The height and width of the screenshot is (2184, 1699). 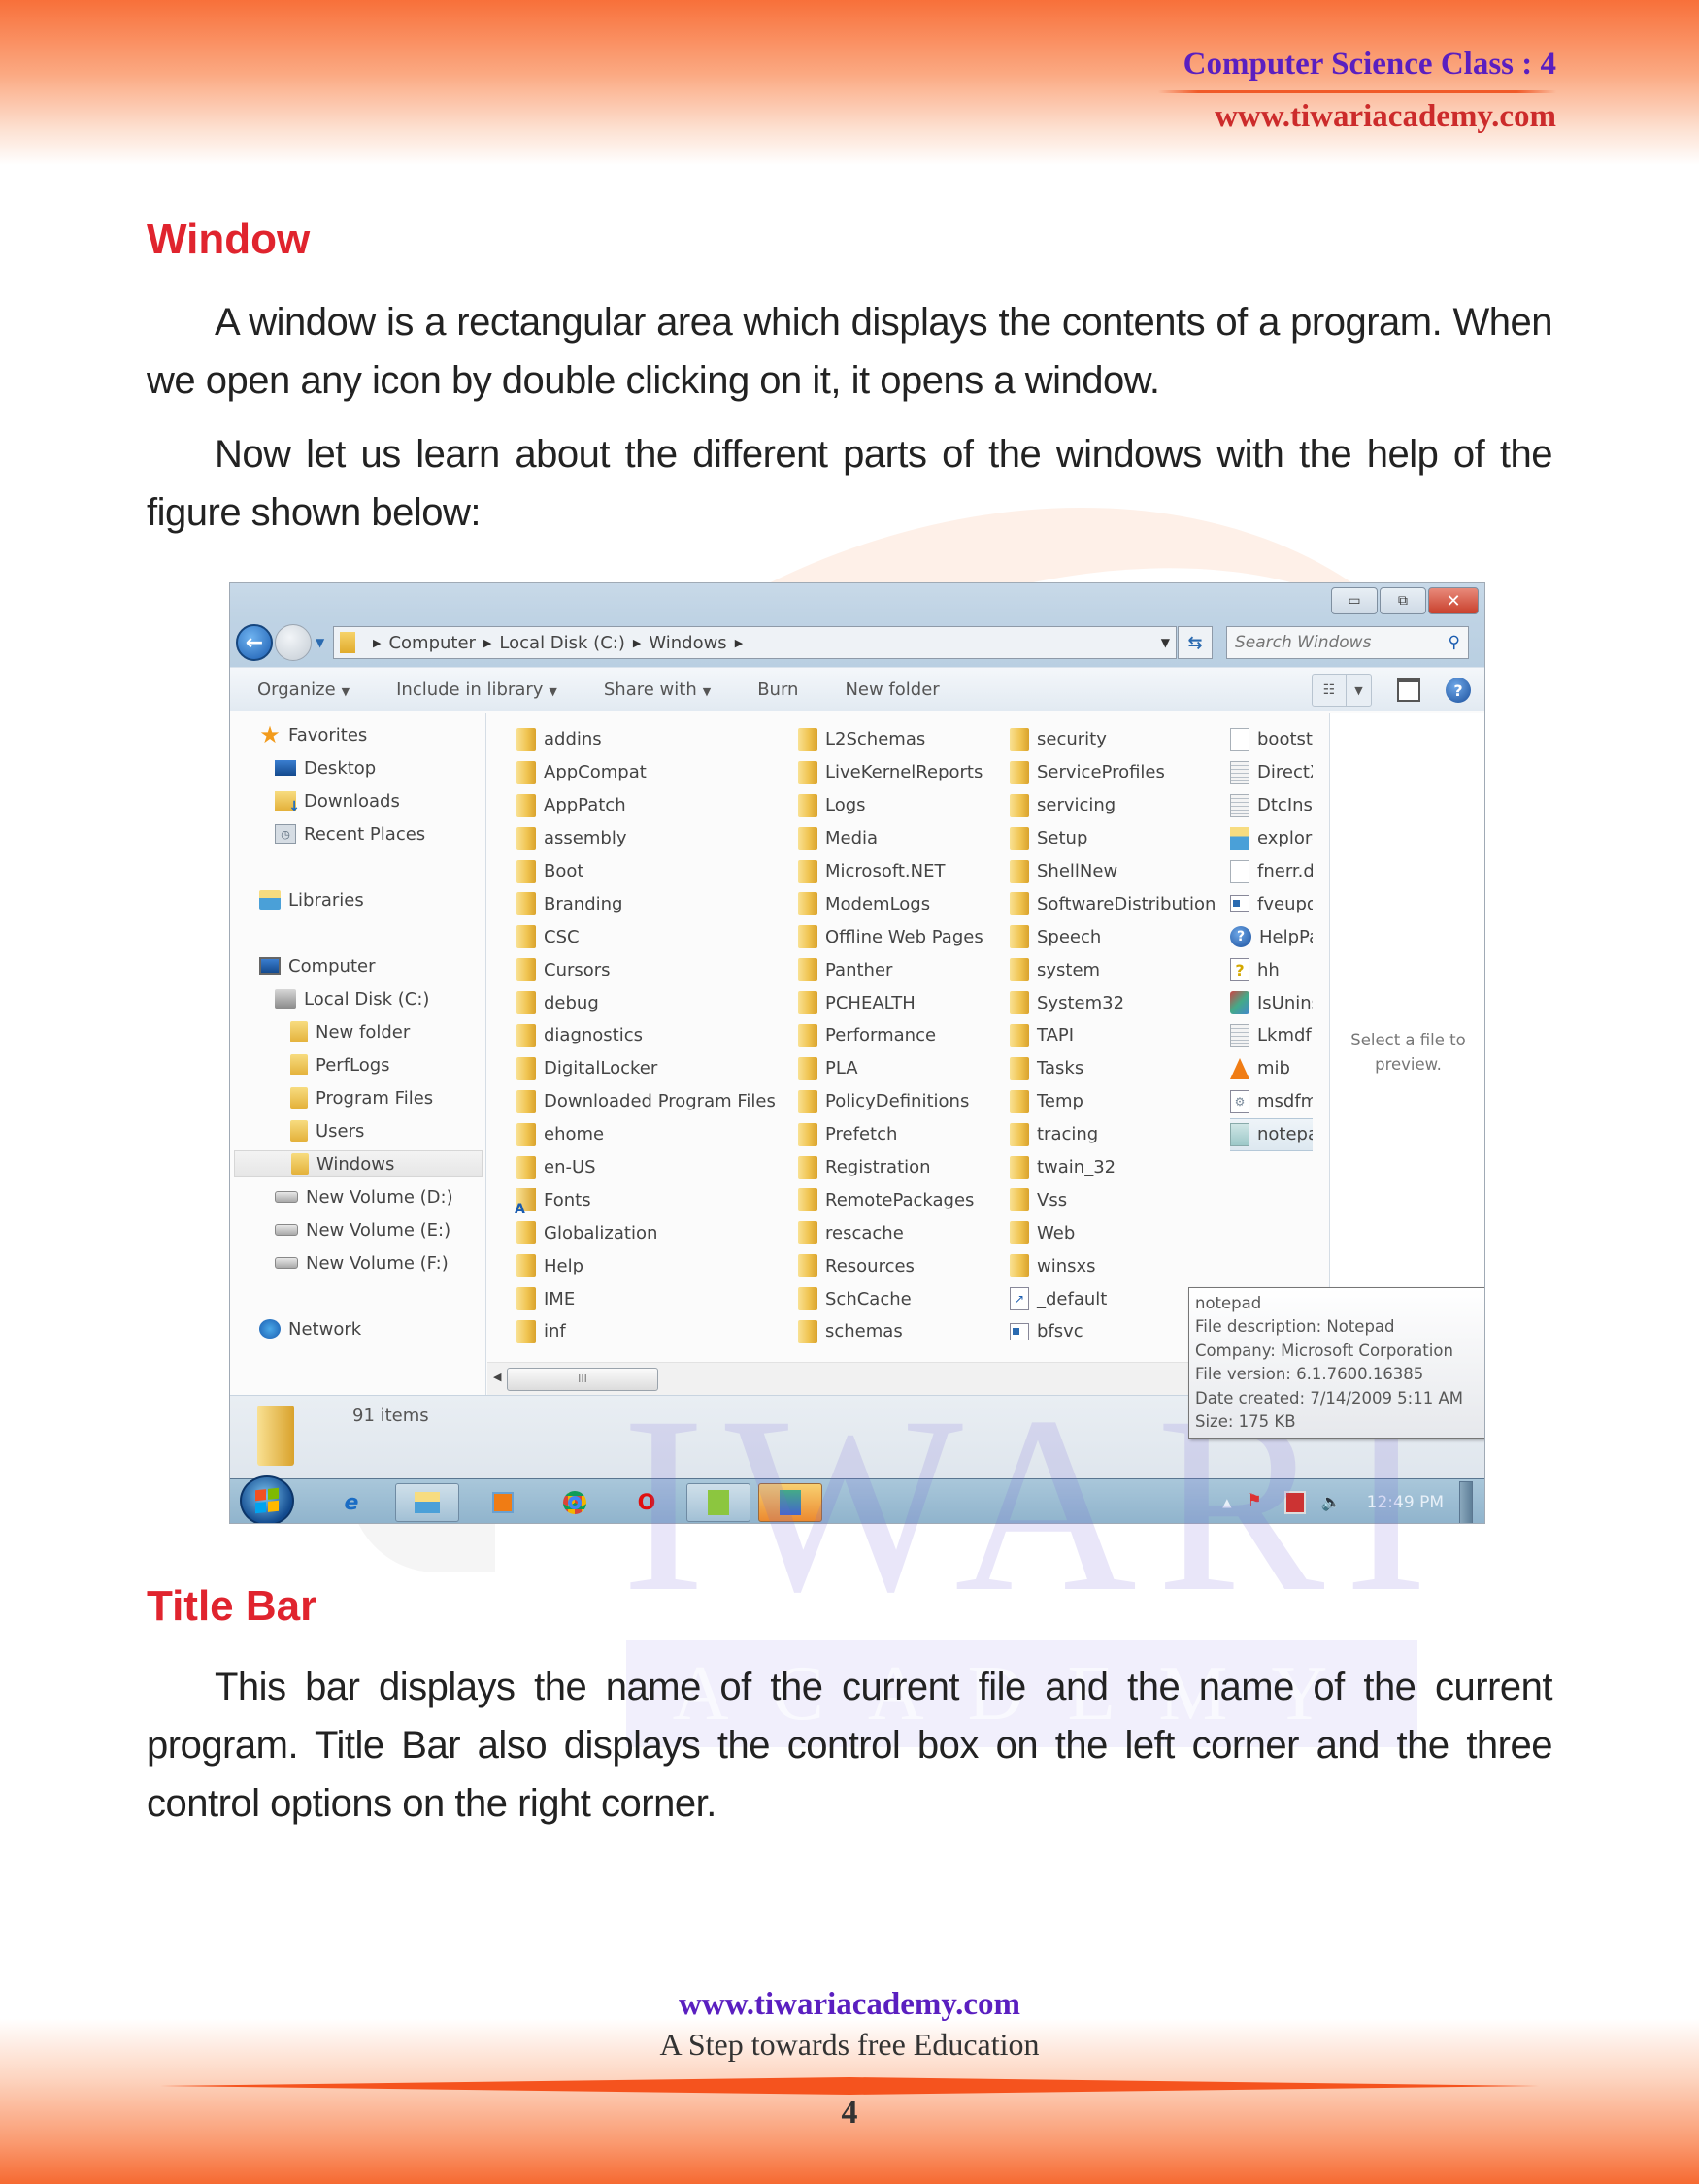 I want to click on file-item: ehome, so click(x=646, y=1134).